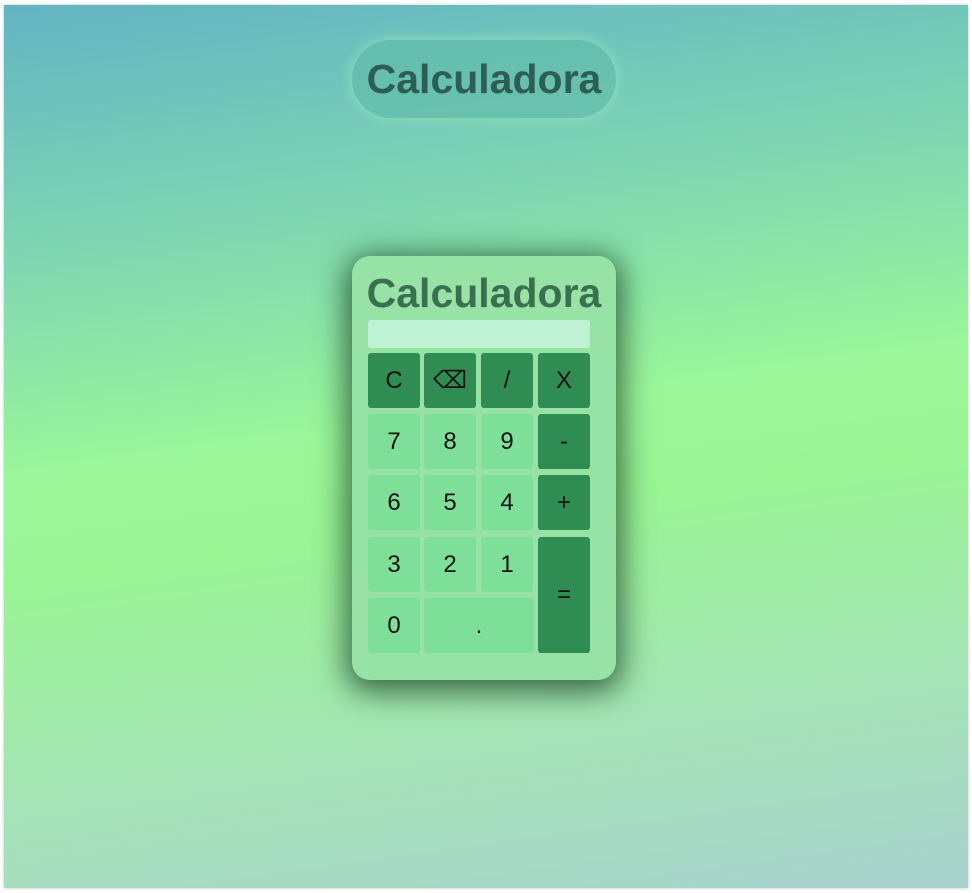 The image size is (972, 893). Describe the element at coordinates (484, 293) in the screenshot. I see `calculator-title: Calculadora` at that location.